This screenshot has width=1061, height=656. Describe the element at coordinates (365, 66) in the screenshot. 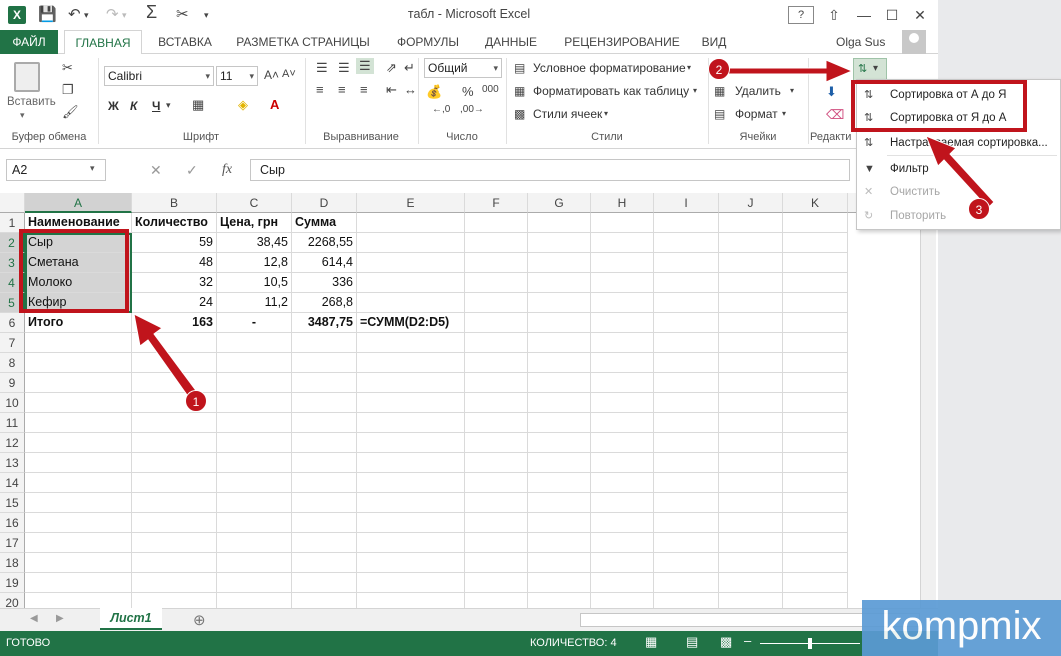

I see `align-bottom-icon: ☰` at that location.